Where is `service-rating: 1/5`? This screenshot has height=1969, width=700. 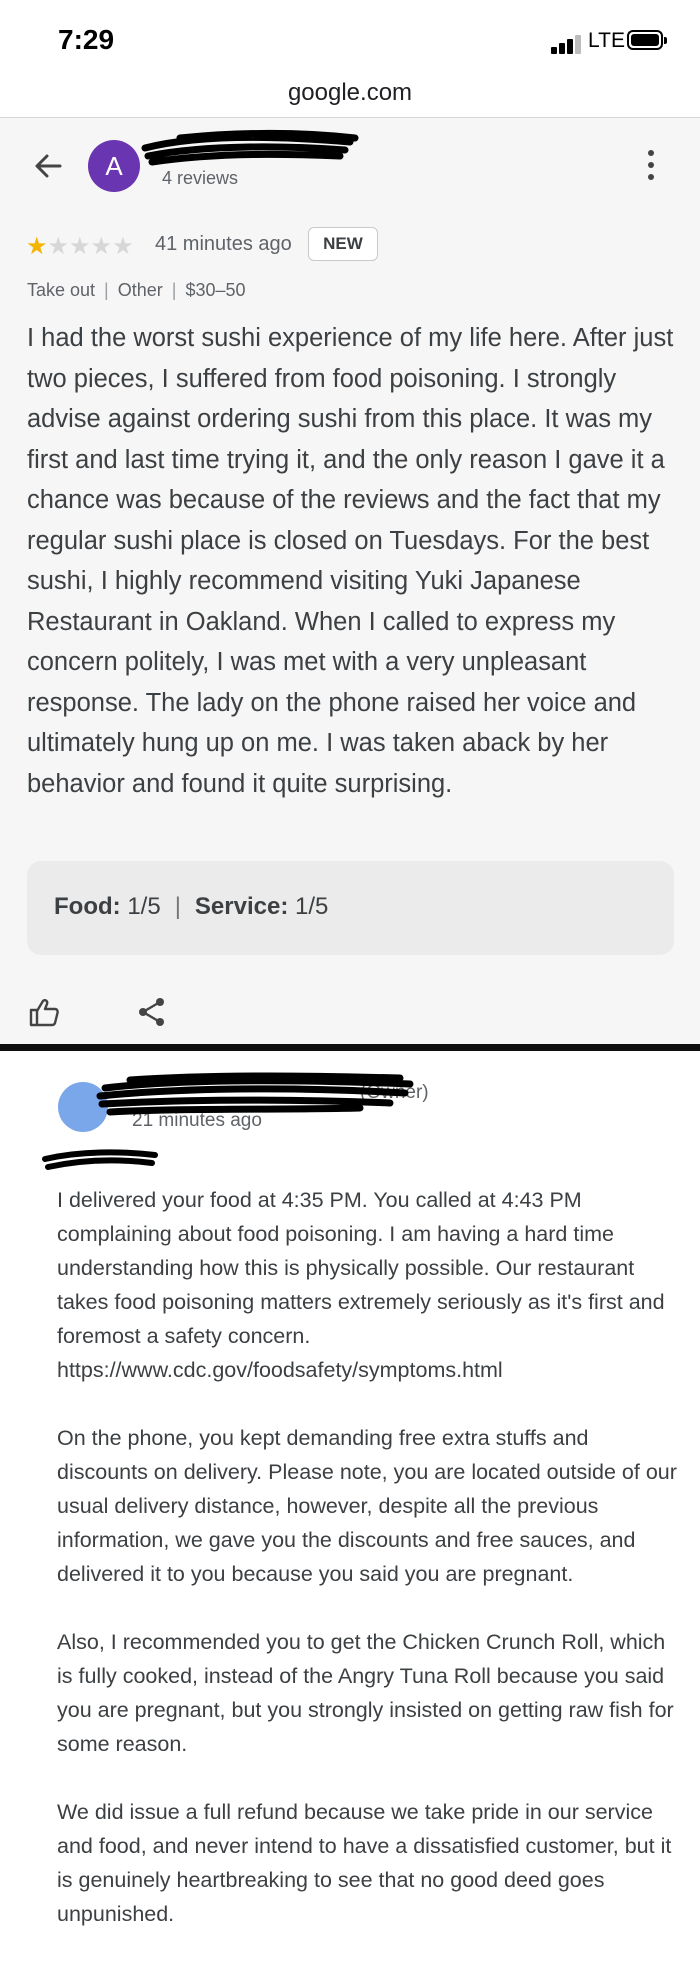
service-rating: 1/5 is located at coordinates (312, 906).